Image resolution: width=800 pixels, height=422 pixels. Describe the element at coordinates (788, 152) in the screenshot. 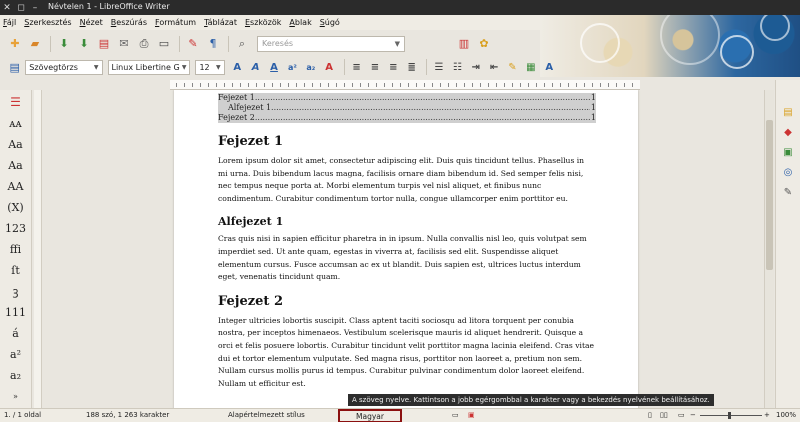

I see `gallery-icon: ▣` at that location.